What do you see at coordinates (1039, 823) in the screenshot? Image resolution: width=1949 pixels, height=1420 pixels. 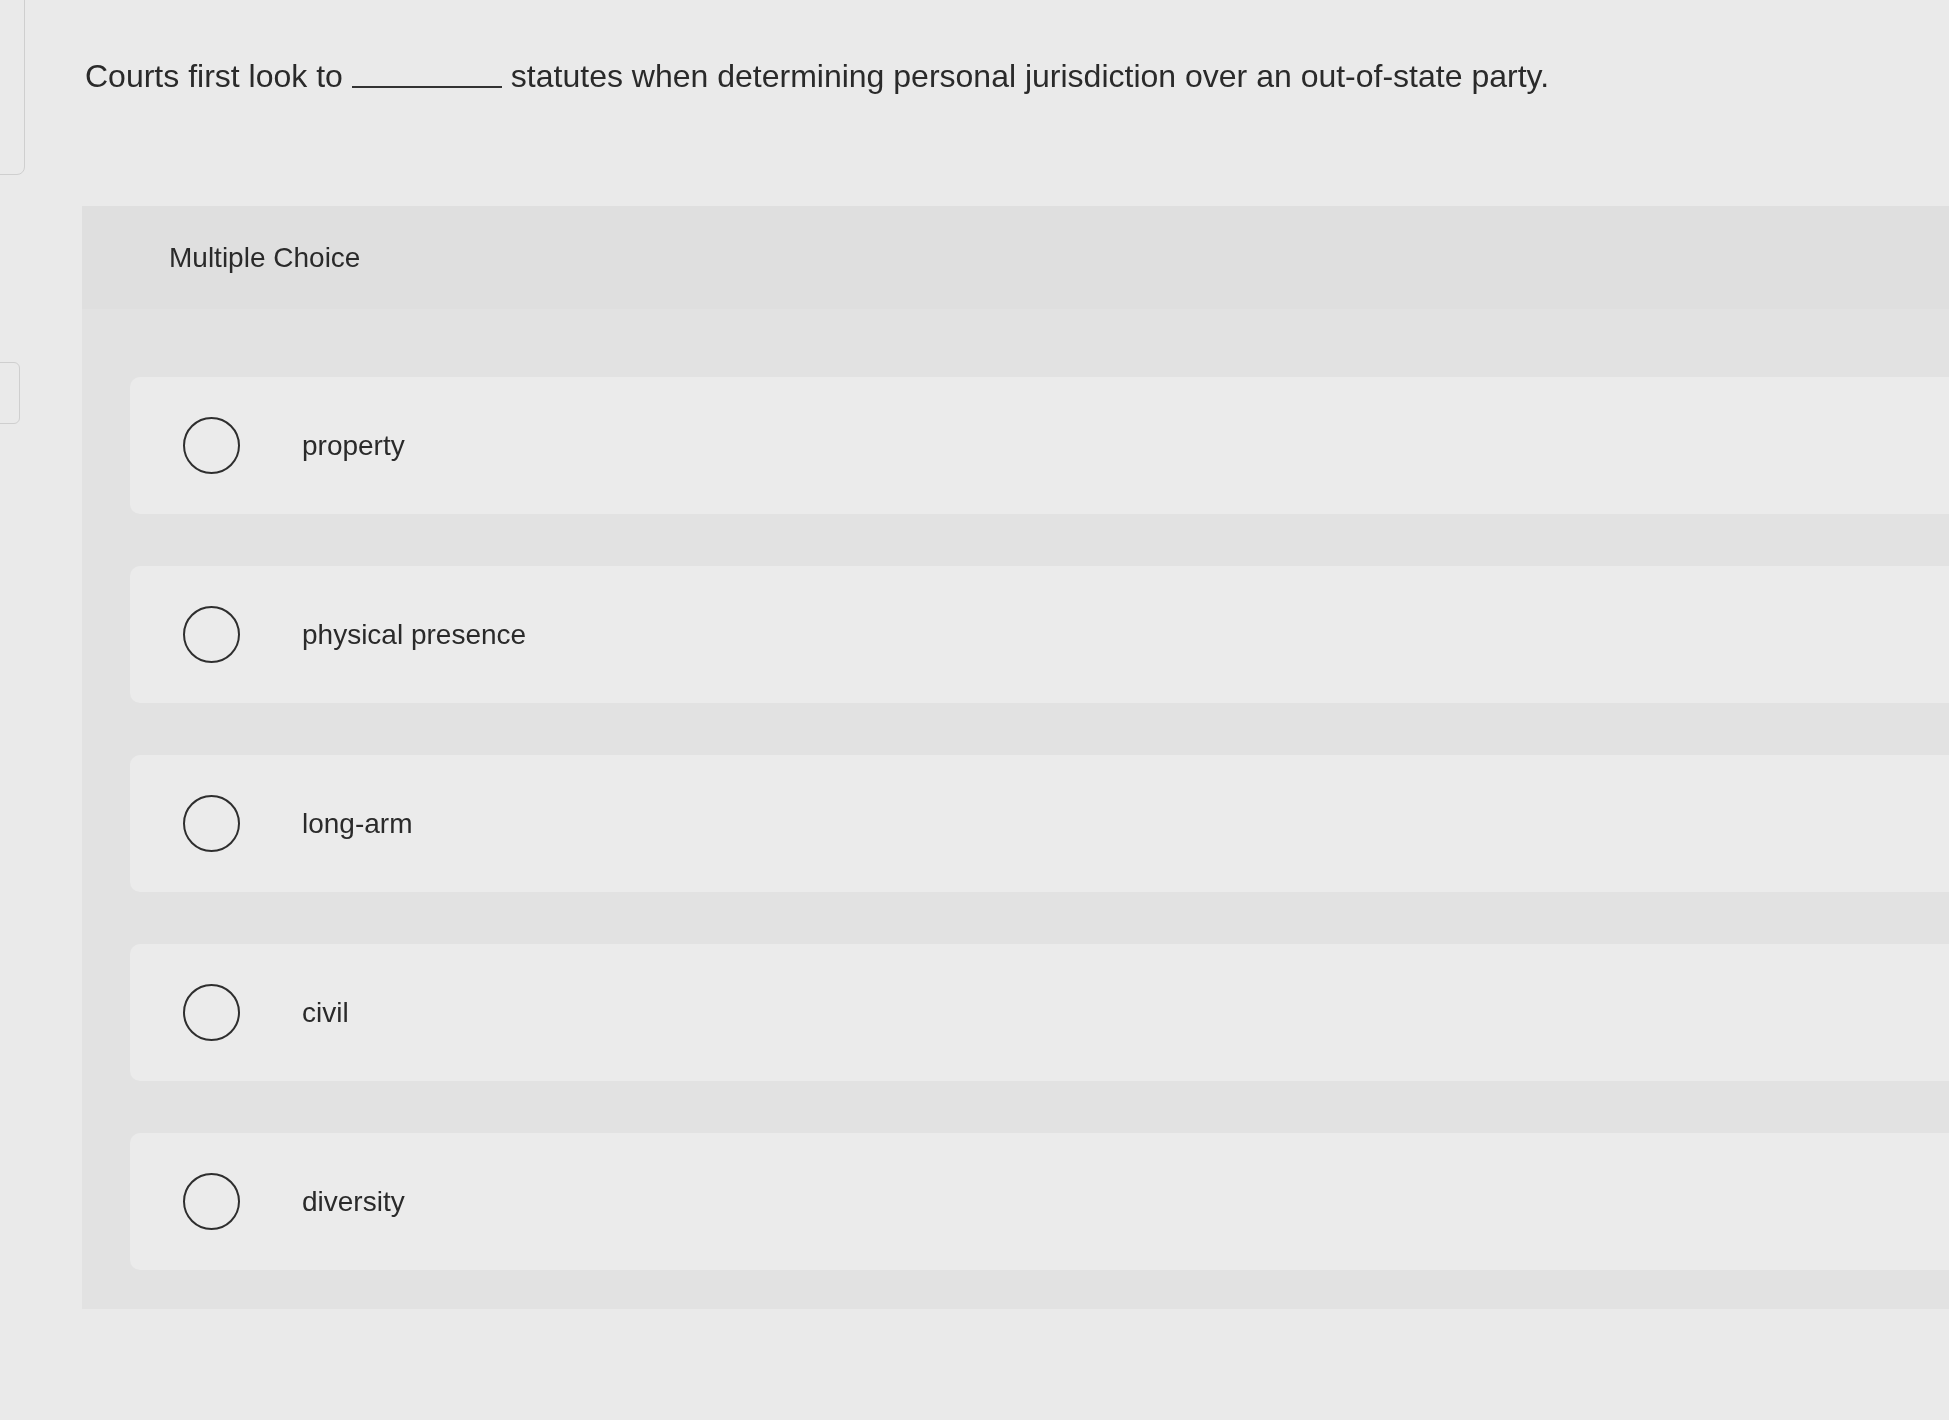 I see `answer-option: long-arm` at bounding box center [1039, 823].